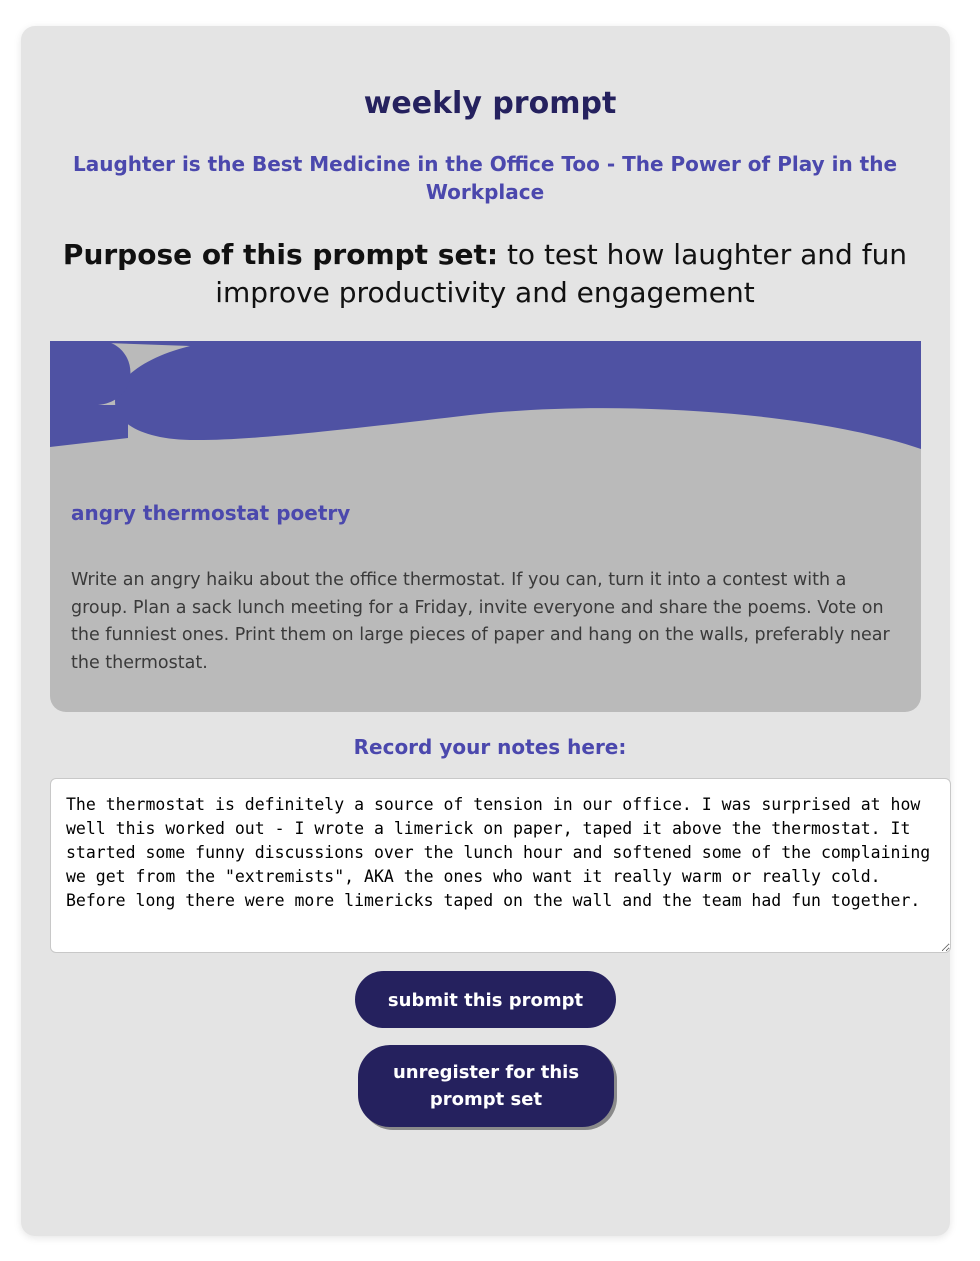 The image size is (980, 1261). What do you see at coordinates (486, 1086) in the screenshot?
I see `unregister-button: unregister for this prompt set` at bounding box center [486, 1086].